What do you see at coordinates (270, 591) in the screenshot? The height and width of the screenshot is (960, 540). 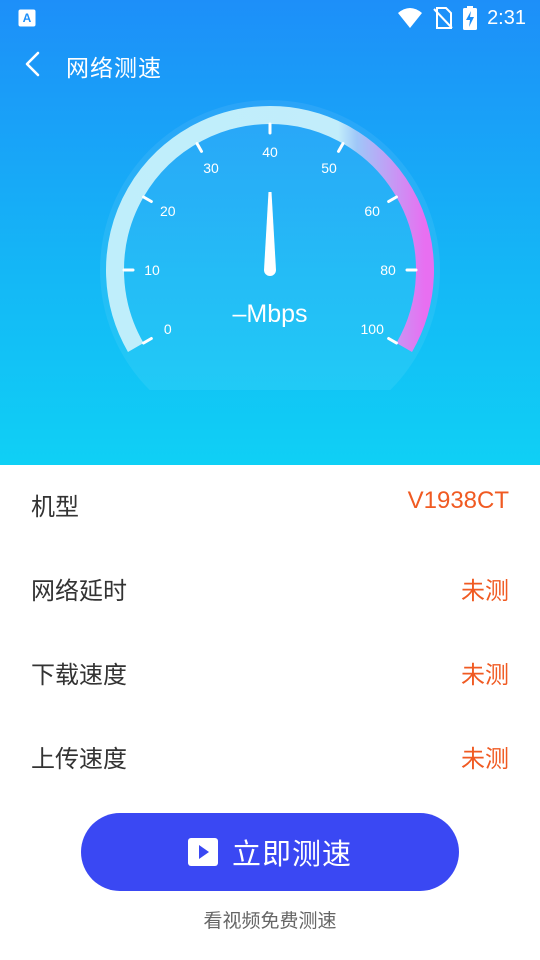 I see `info-row-latency: 网络延时 未测` at bounding box center [270, 591].